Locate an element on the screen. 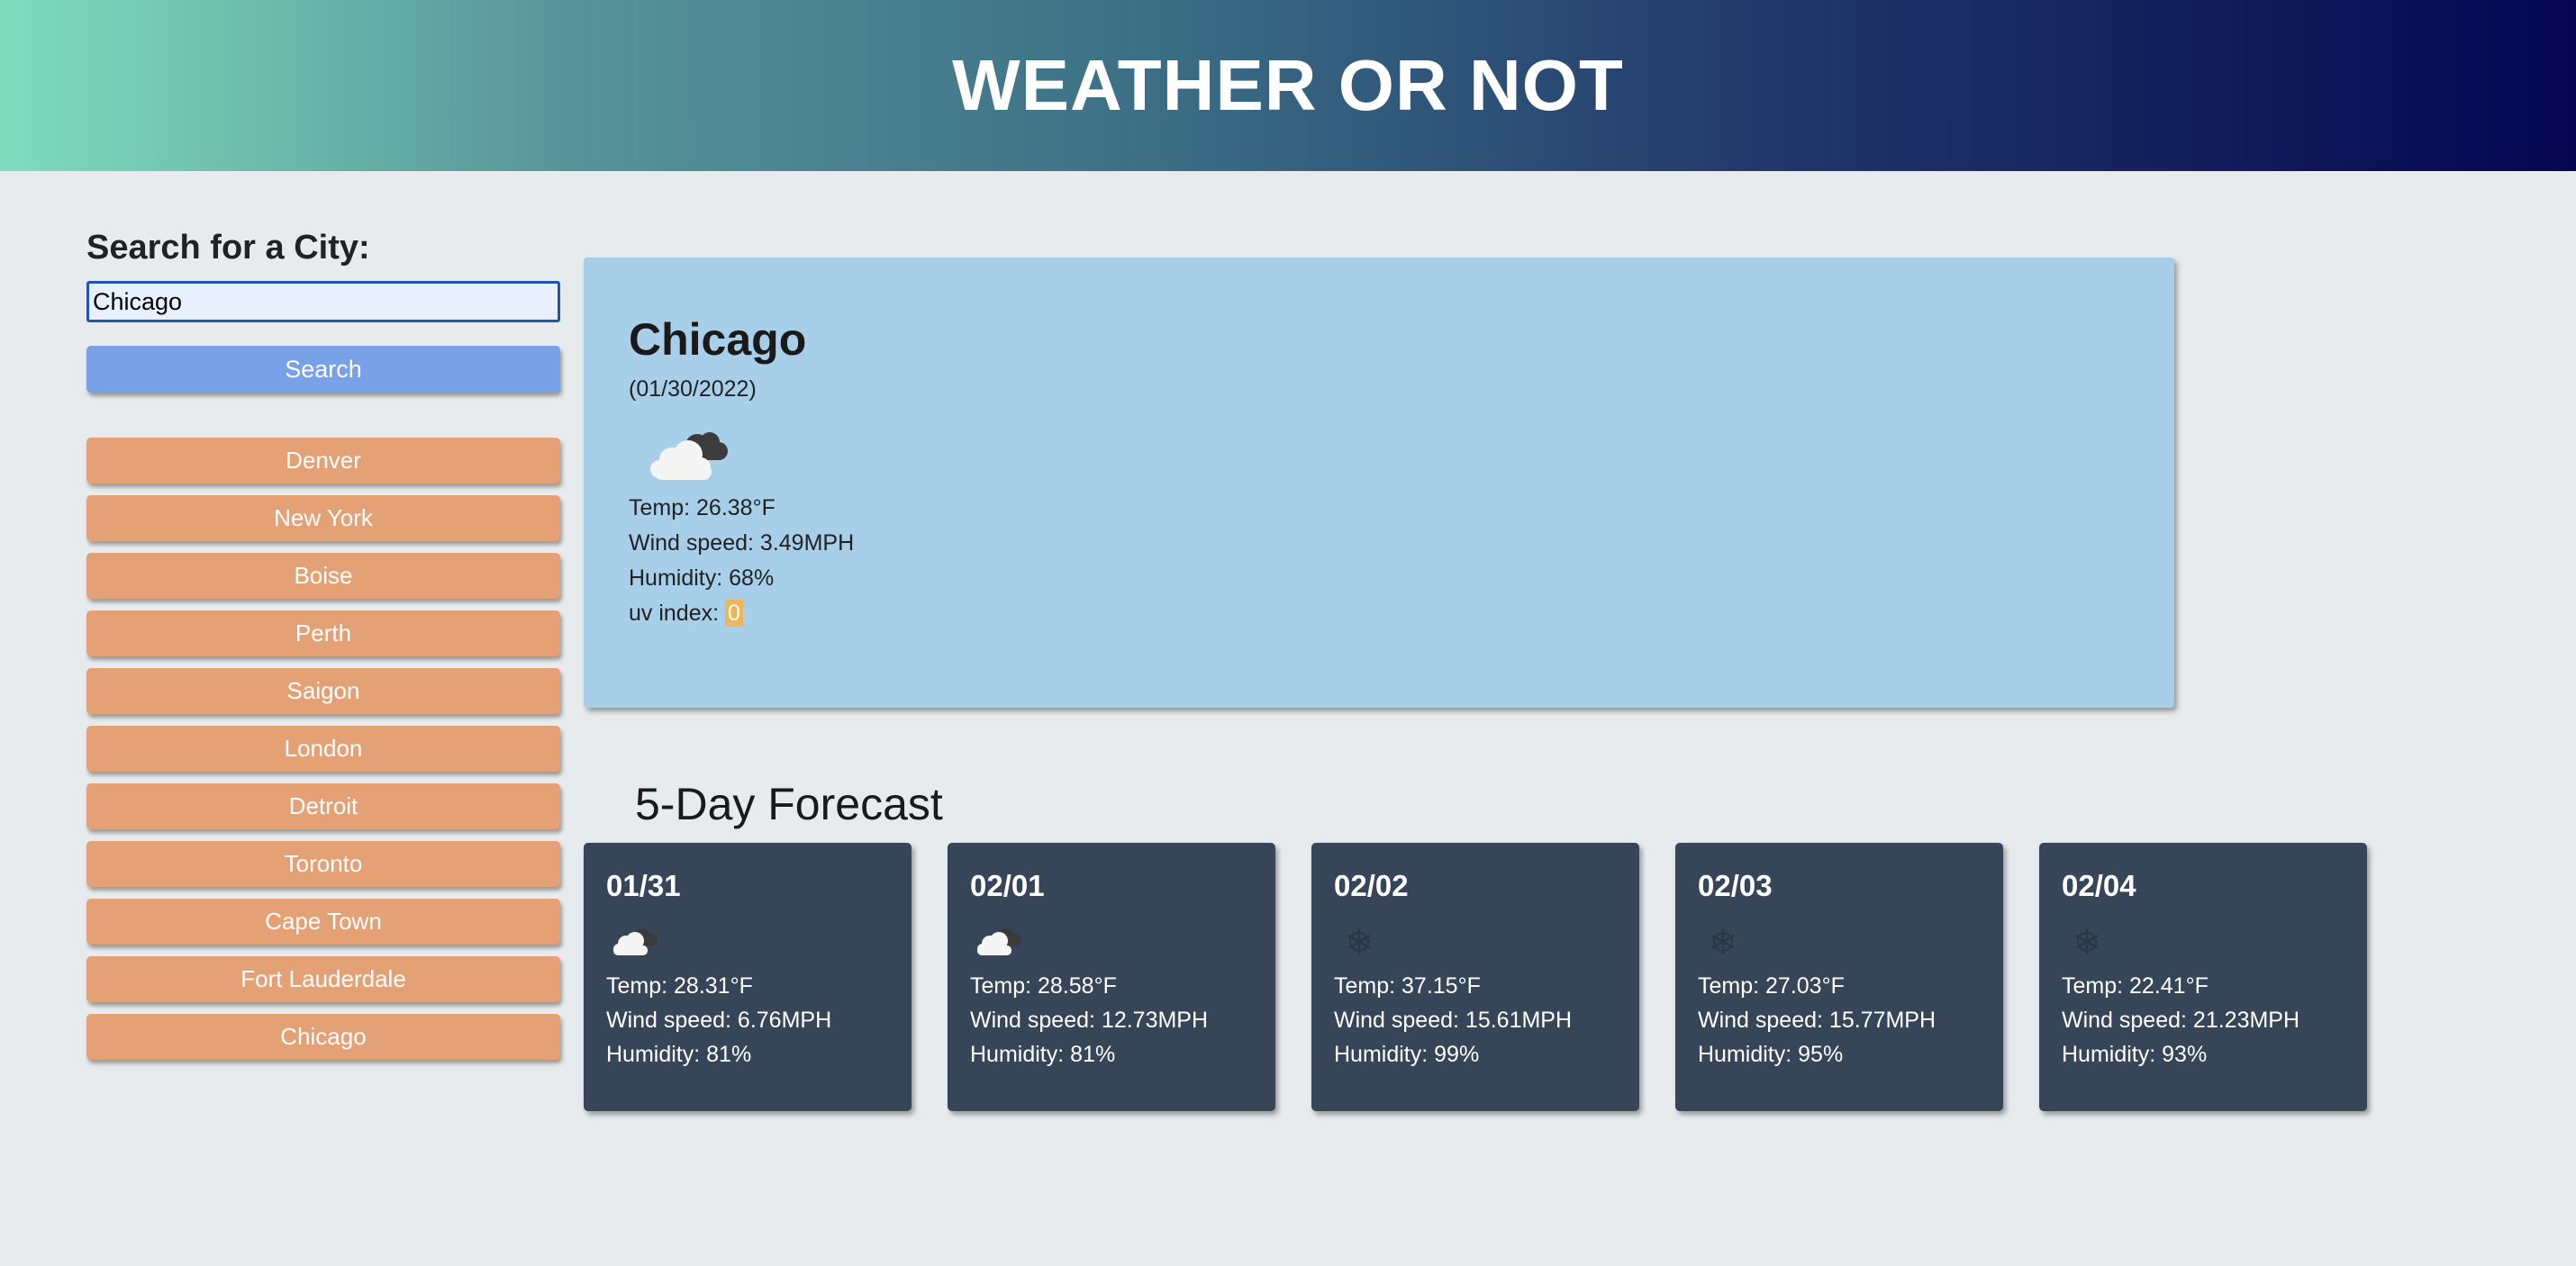 The width and height of the screenshot is (2576, 1266). history-item-fort-lauderdale: Fort Lauderdale is located at coordinates (323, 979).